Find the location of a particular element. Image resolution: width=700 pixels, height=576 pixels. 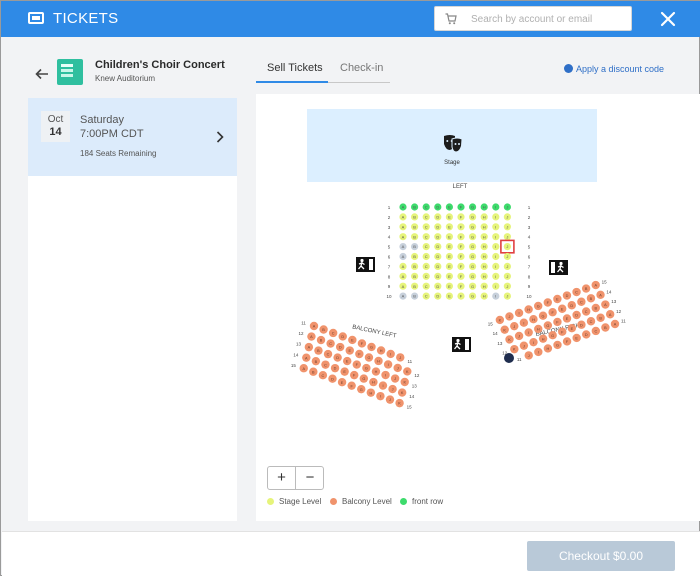

tab-sell-tickets: Sell Tickets is located at coordinates (295, 68).